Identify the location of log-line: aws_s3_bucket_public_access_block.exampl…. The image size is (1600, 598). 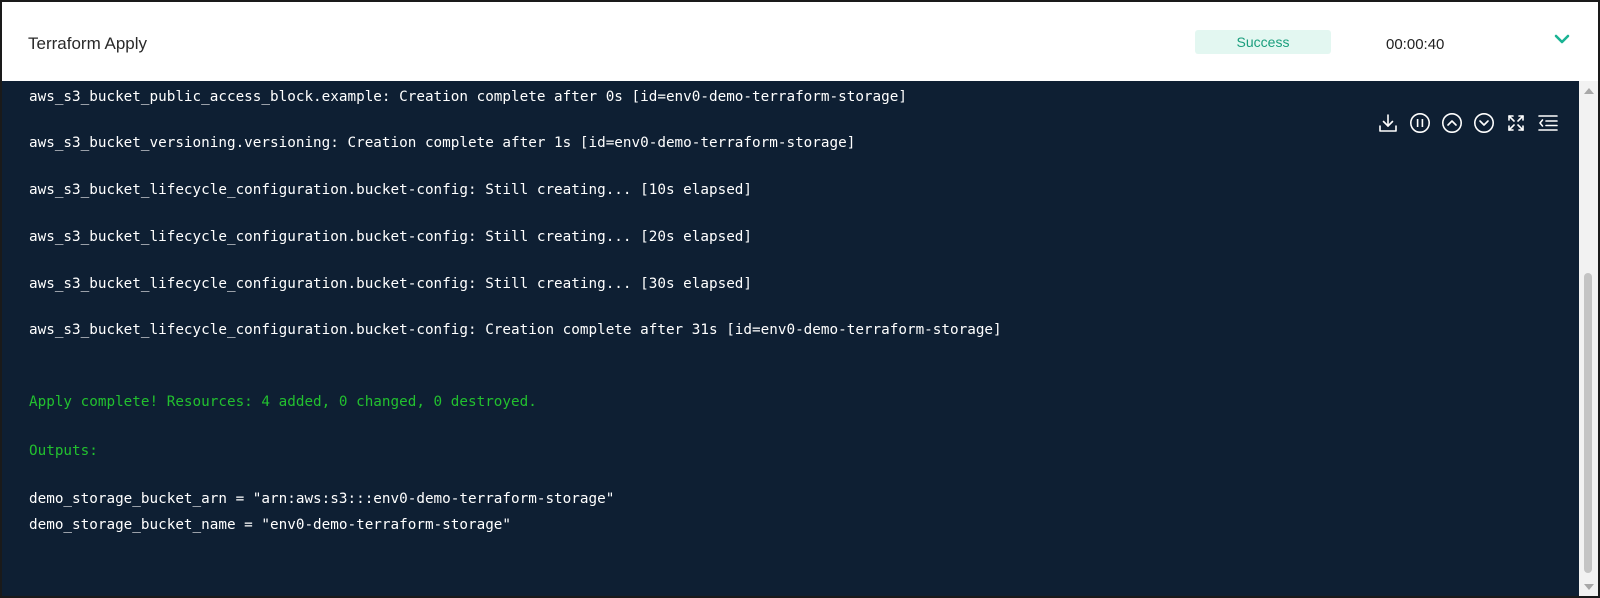
(468, 97).